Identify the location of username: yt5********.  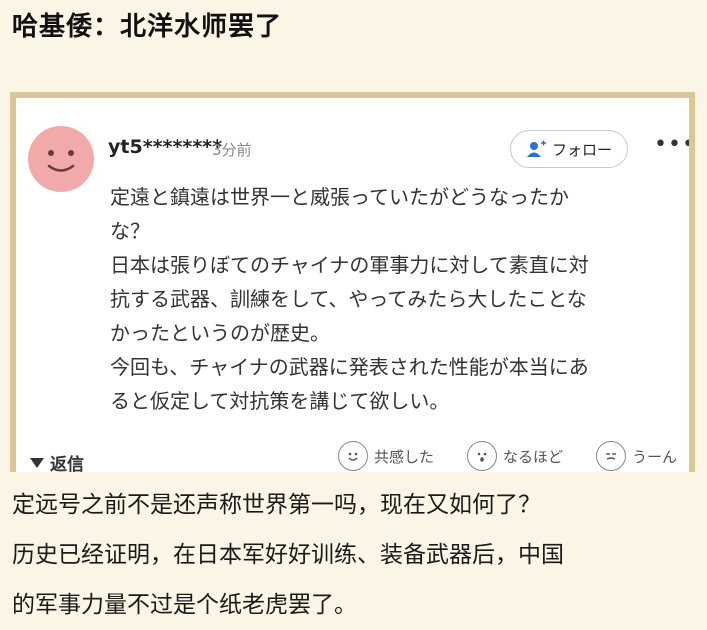
(165, 147).